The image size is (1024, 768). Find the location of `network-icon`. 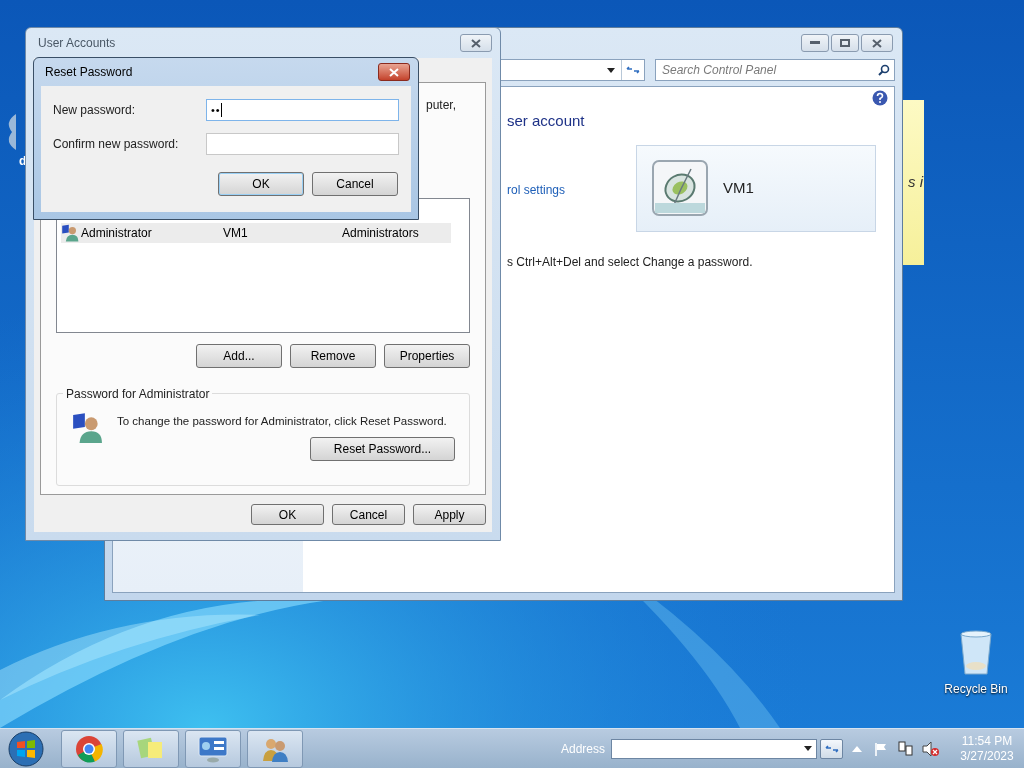

network-icon is located at coordinates (906, 748).